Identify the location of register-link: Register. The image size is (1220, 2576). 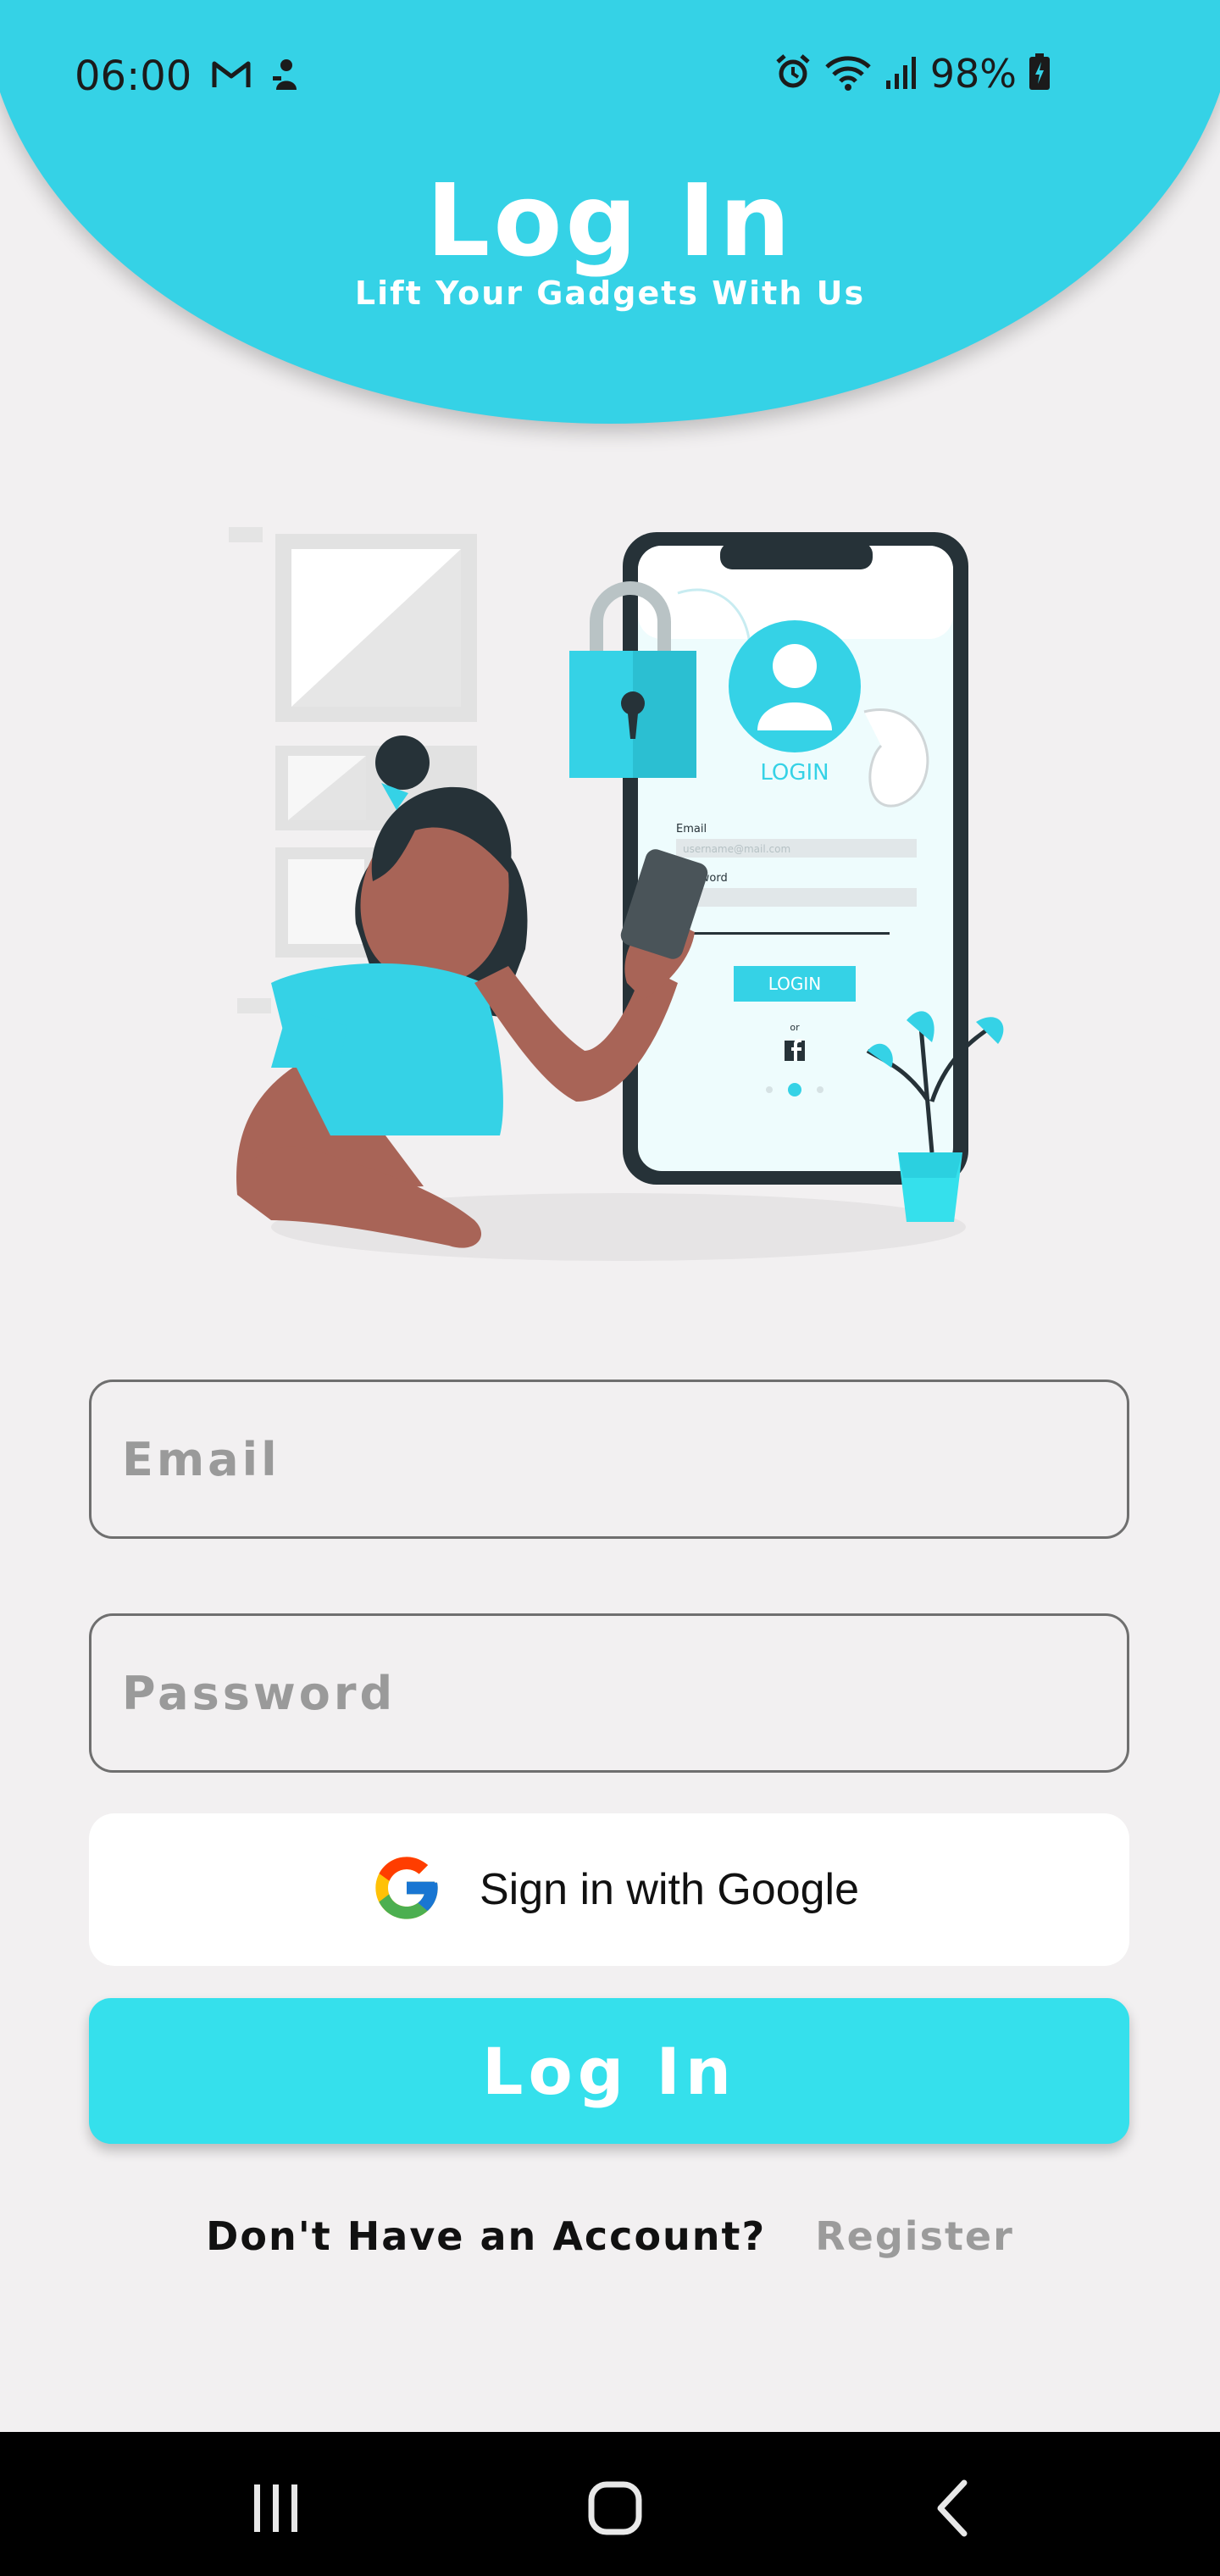
(914, 2236).